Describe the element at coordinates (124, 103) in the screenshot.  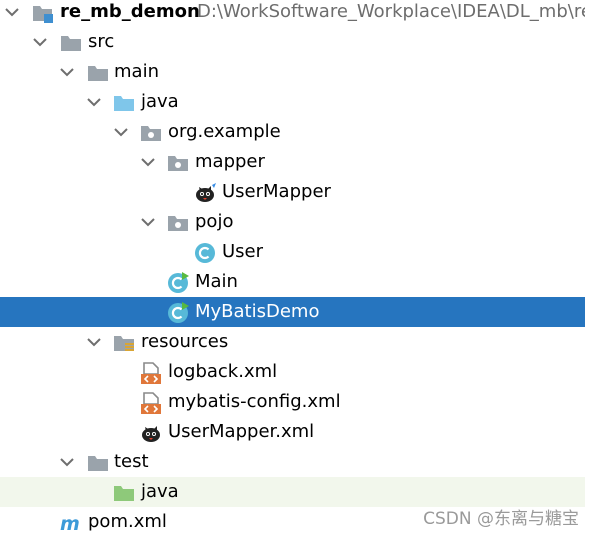
I see `source-folder-icon` at that location.